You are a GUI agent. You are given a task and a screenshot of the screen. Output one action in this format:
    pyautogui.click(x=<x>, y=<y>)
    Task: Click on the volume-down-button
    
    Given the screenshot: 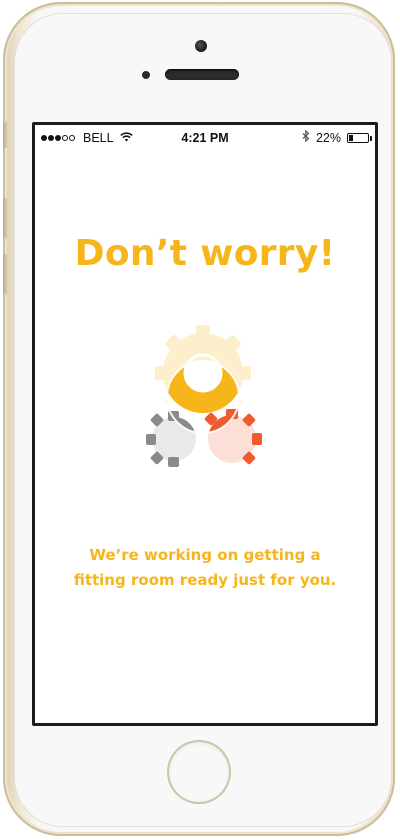 What is the action you would take?
    pyautogui.click(x=5, y=274)
    